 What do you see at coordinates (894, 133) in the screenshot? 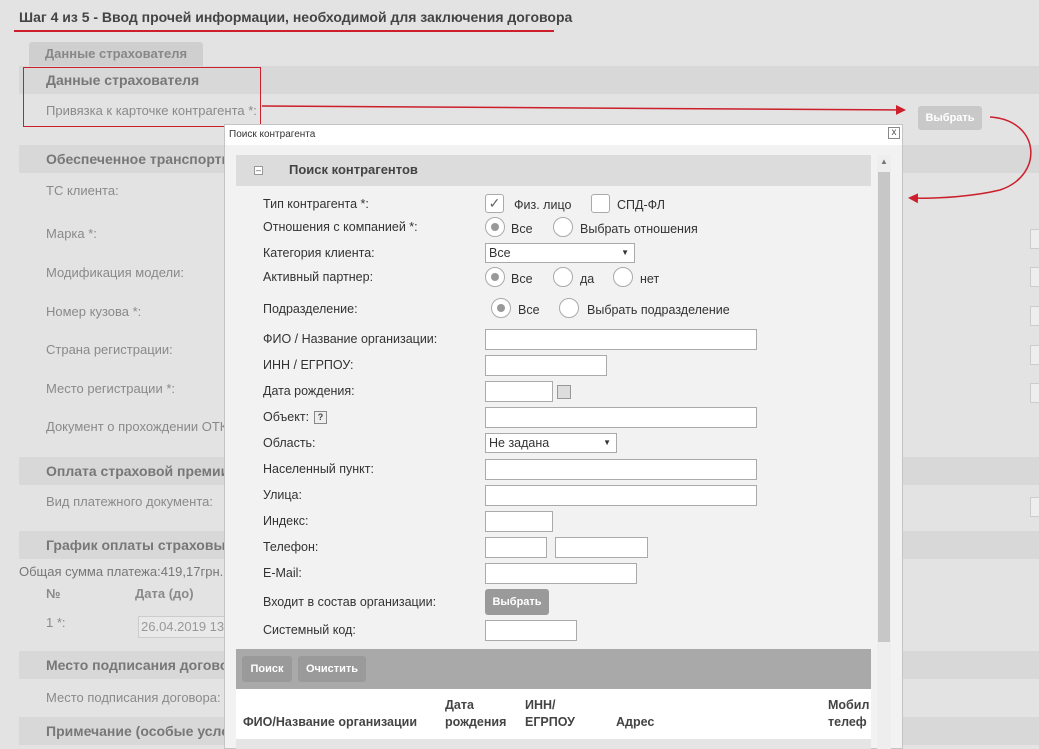
I see `close-icon: x` at bounding box center [894, 133].